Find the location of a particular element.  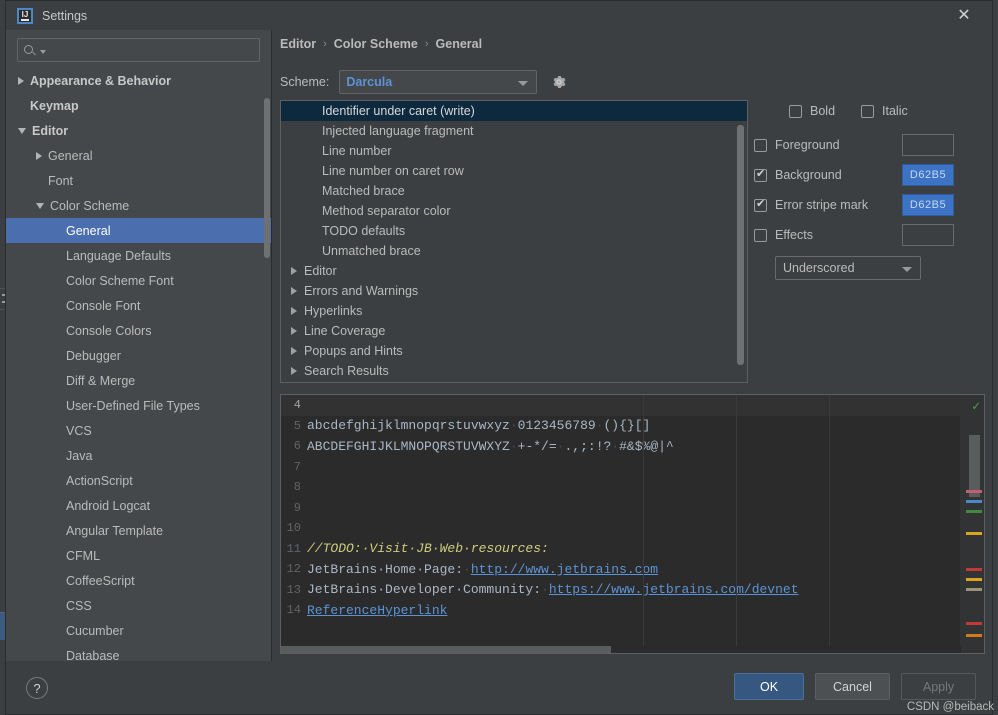

background-checkbox-row: Background is located at coordinates (828, 174).